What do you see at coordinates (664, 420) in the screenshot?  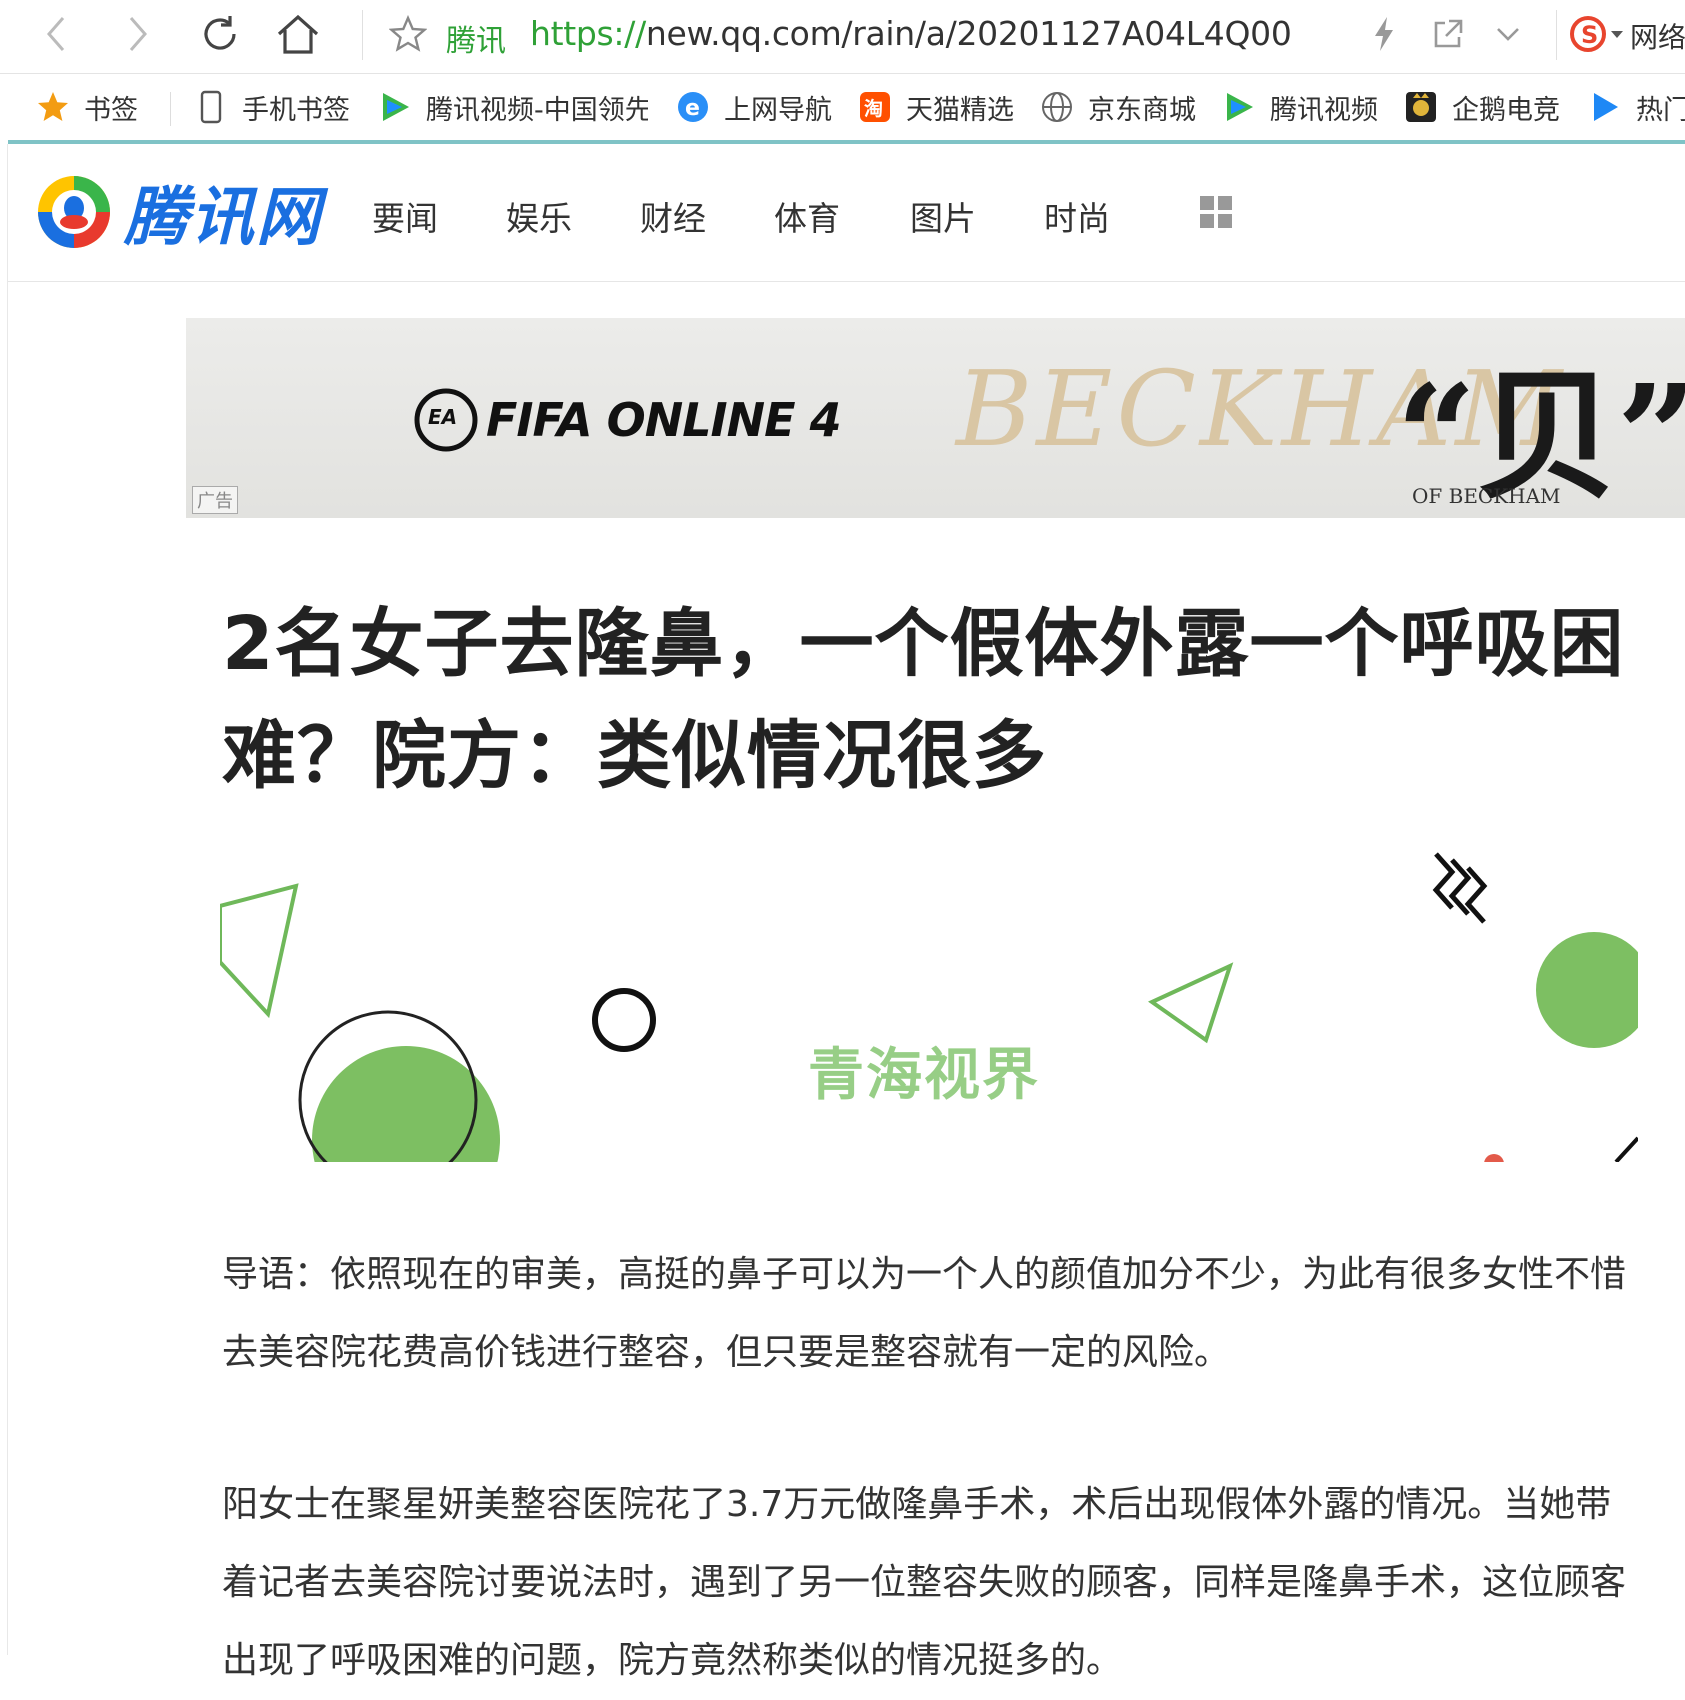 I see `ad-product-name: FIFA ONLINE 4` at bounding box center [664, 420].